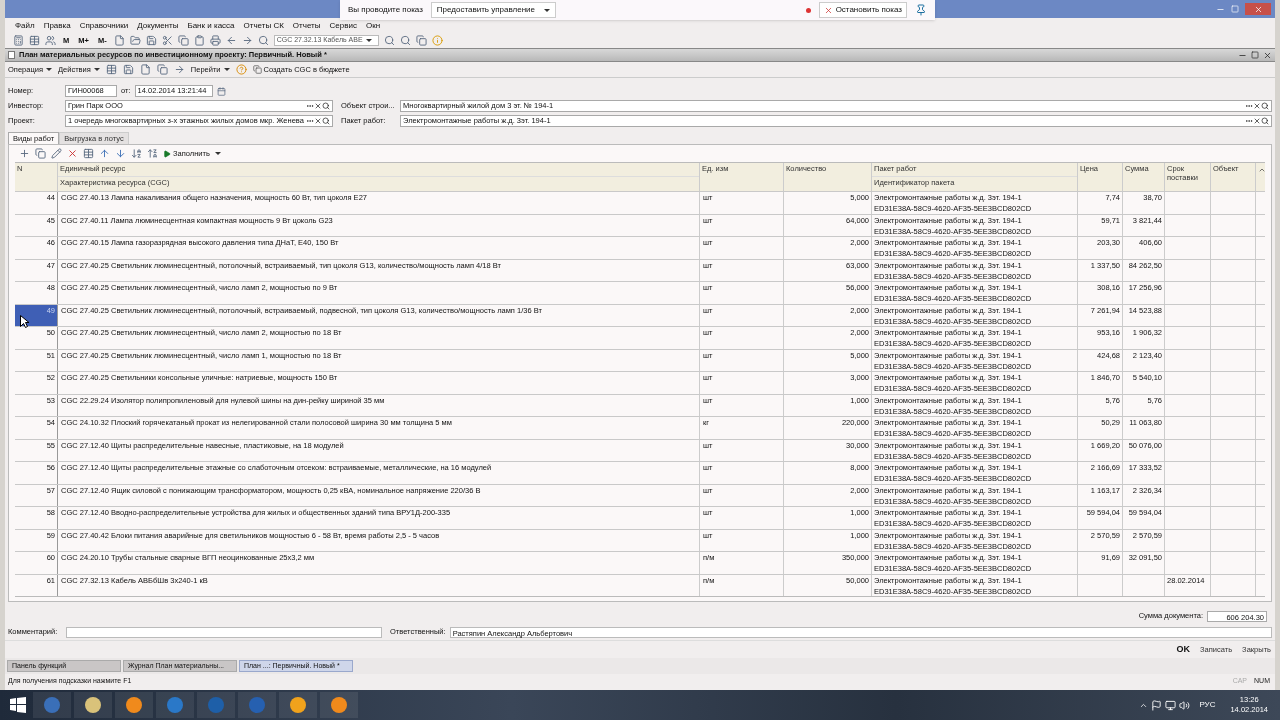 This screenshot has width=1280, height=720. What do you see at coordinates (221, 91) in the screenshot?
I see `calendar-icon` at bounding box center [221, 91].